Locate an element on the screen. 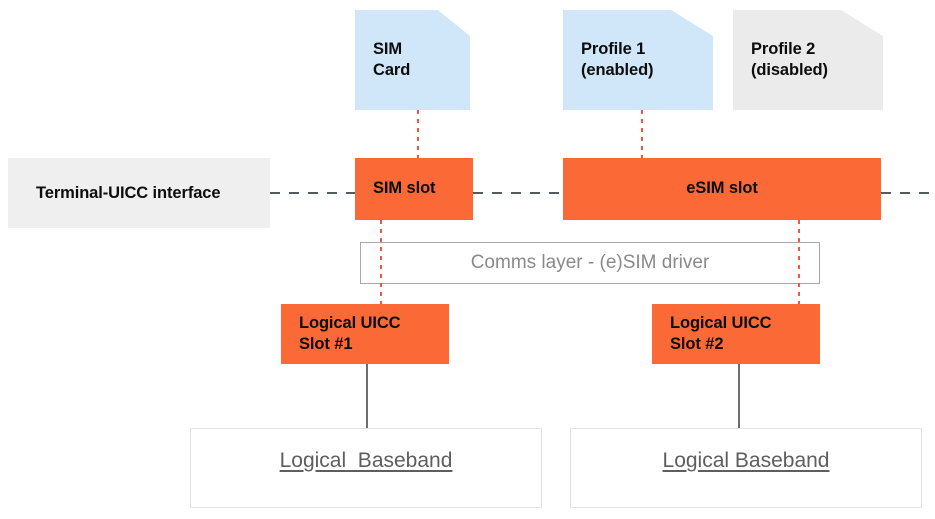 The width and height of the screenshot is (935, 519). sim-slot-label: SIM slot is located at coordinates (404, 188).